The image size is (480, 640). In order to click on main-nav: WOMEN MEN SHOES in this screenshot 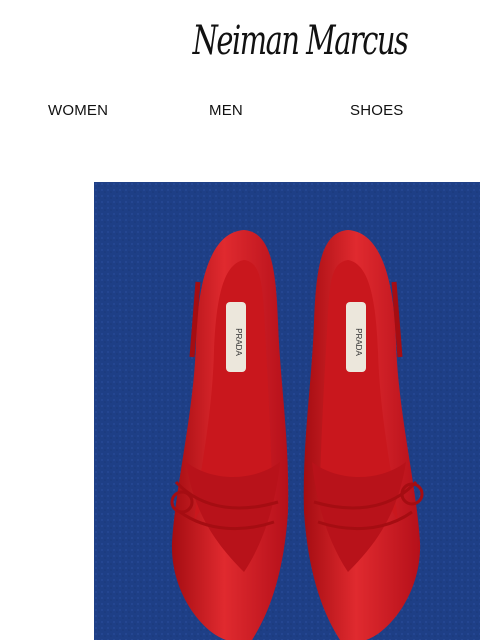, I will do `click(240, 113)`.